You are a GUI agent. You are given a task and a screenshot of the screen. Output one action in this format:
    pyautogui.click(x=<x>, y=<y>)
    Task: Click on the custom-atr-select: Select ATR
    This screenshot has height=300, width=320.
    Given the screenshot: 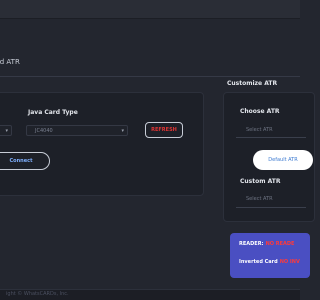 What is the action you would take?
    pyautogui.click(x=271, y=199)
    